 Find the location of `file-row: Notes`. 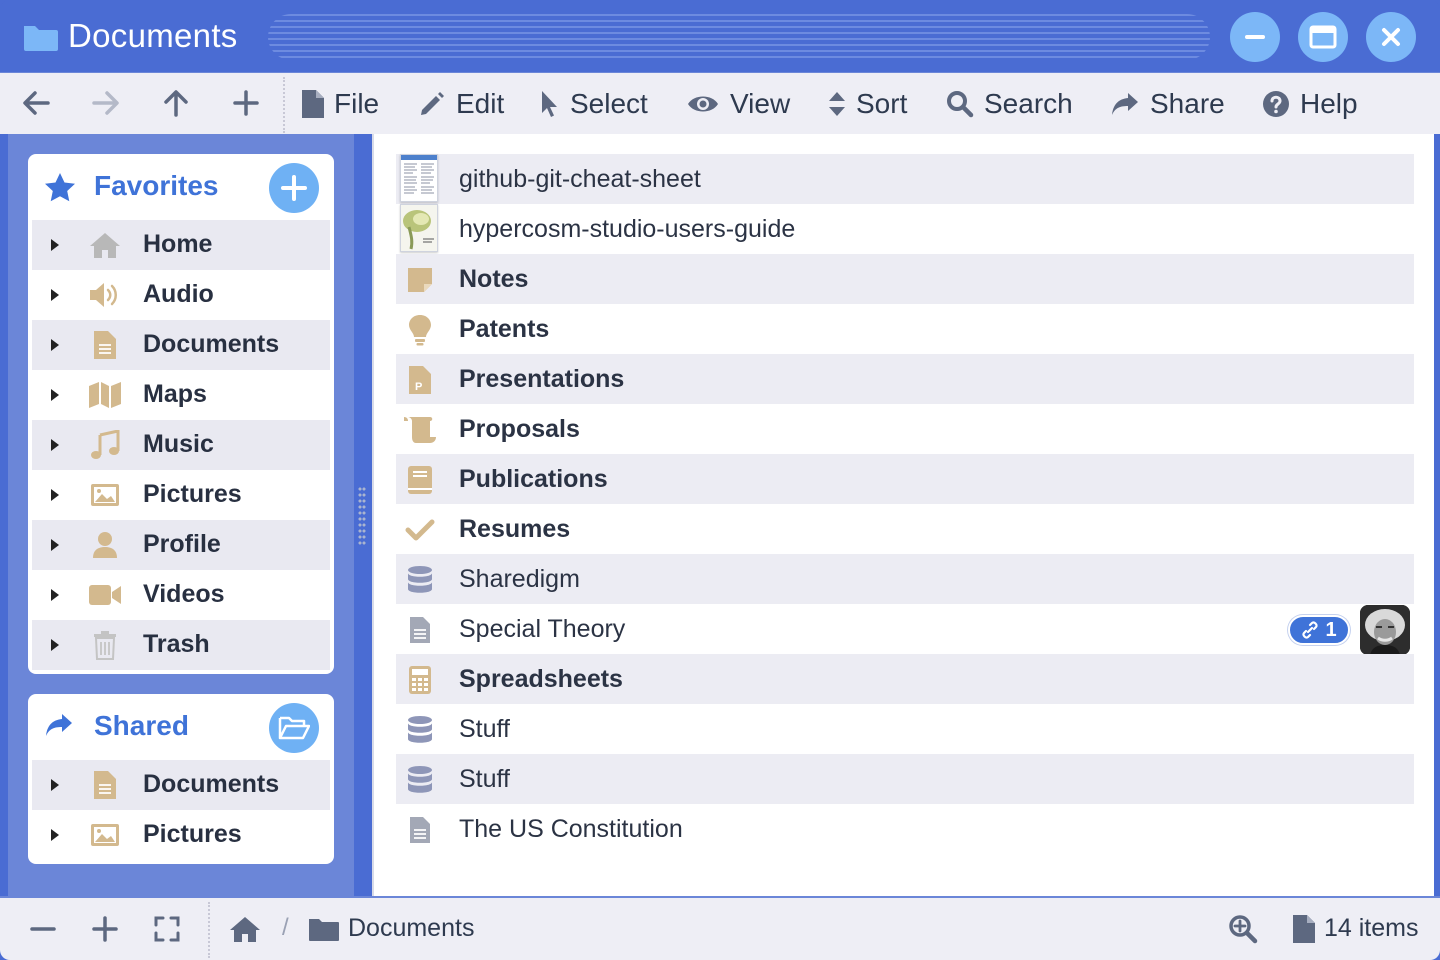

file-row: Notes is located at coordinates (905, 279).